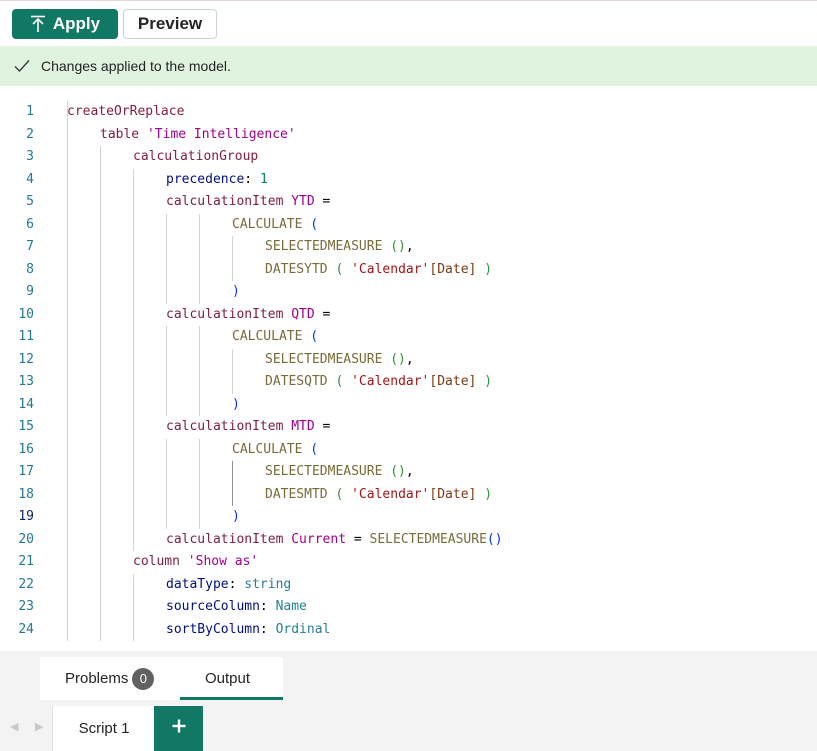 The image size is (817, 751). I want to click on apply-button: Apply, so click(65, 24).